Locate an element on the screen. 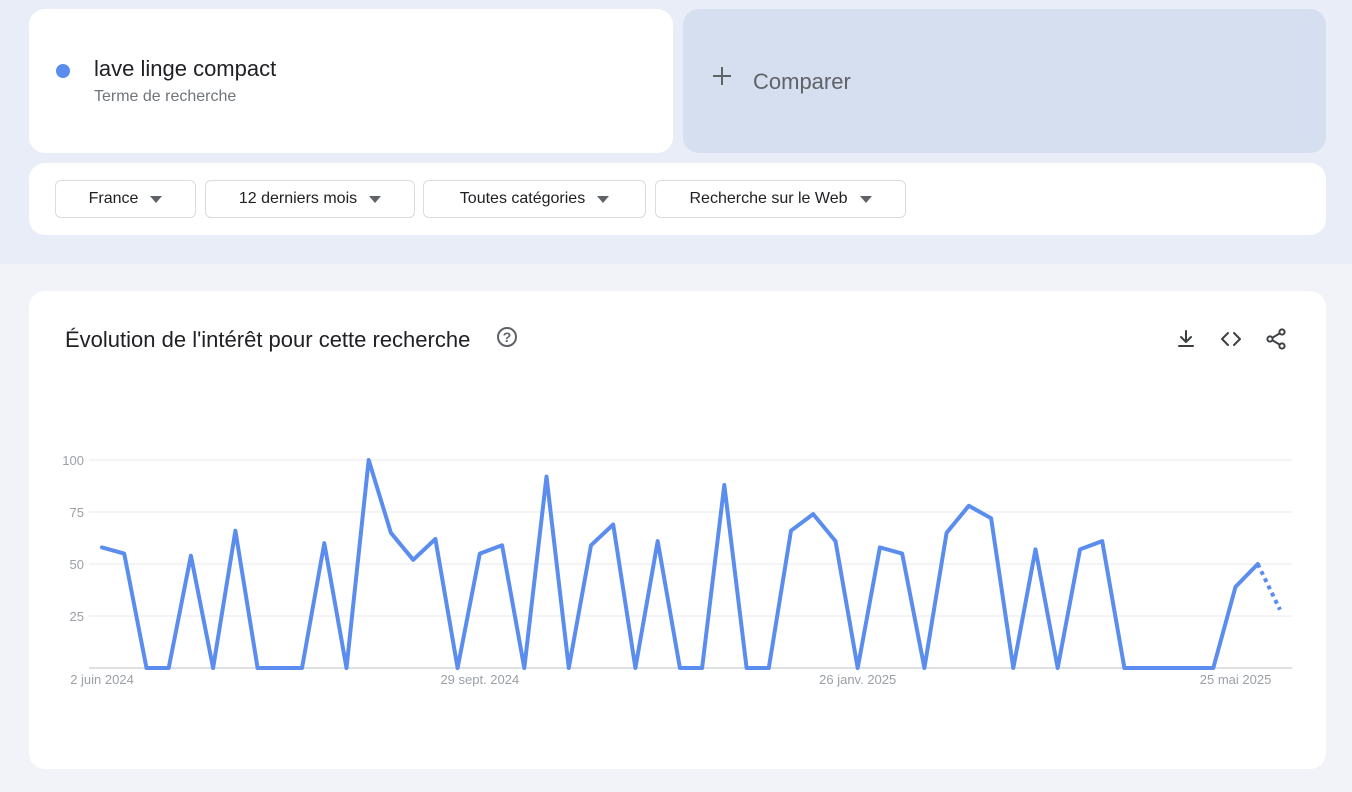  x-tick-label: 2 juin 2024 is located at coordinates (102, 679).